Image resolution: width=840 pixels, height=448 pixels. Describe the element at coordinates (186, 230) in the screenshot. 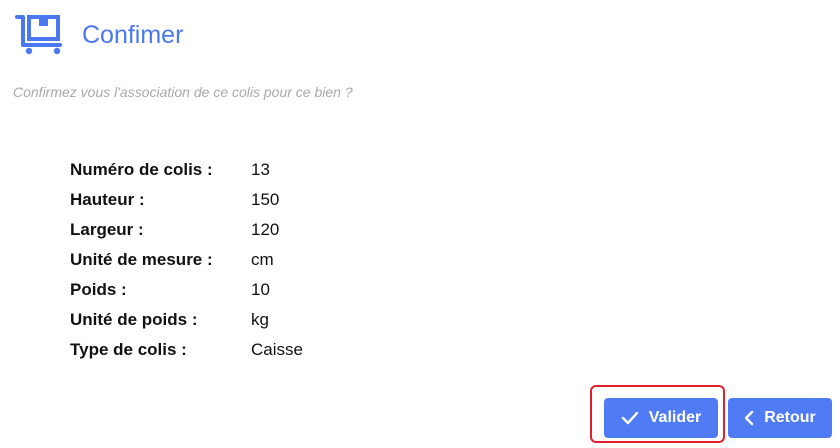

I see `detail-row-largeur: Largeur : 120` at that location.